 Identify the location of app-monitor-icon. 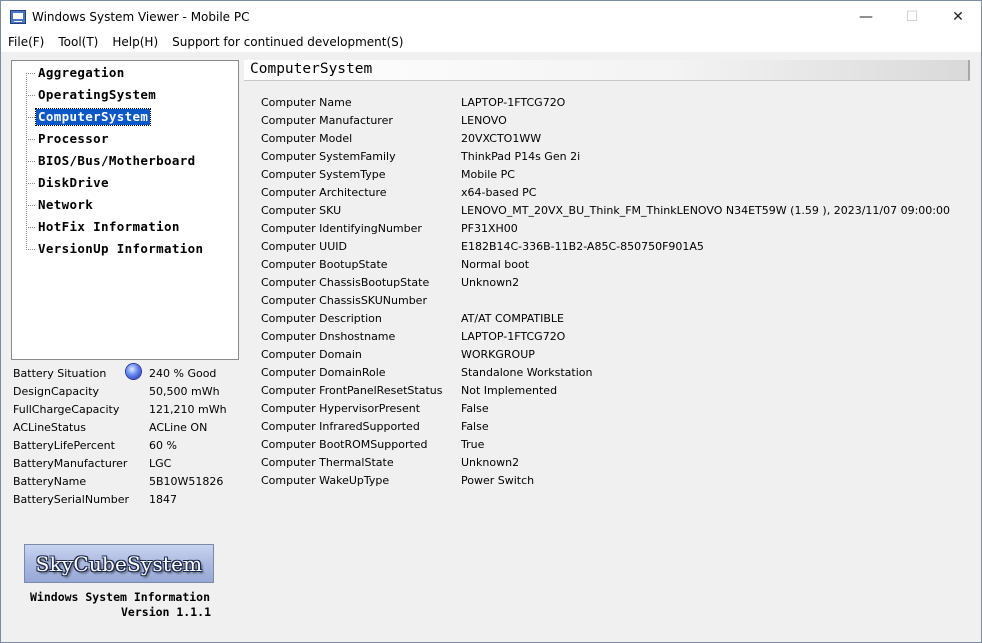
(18, 16).